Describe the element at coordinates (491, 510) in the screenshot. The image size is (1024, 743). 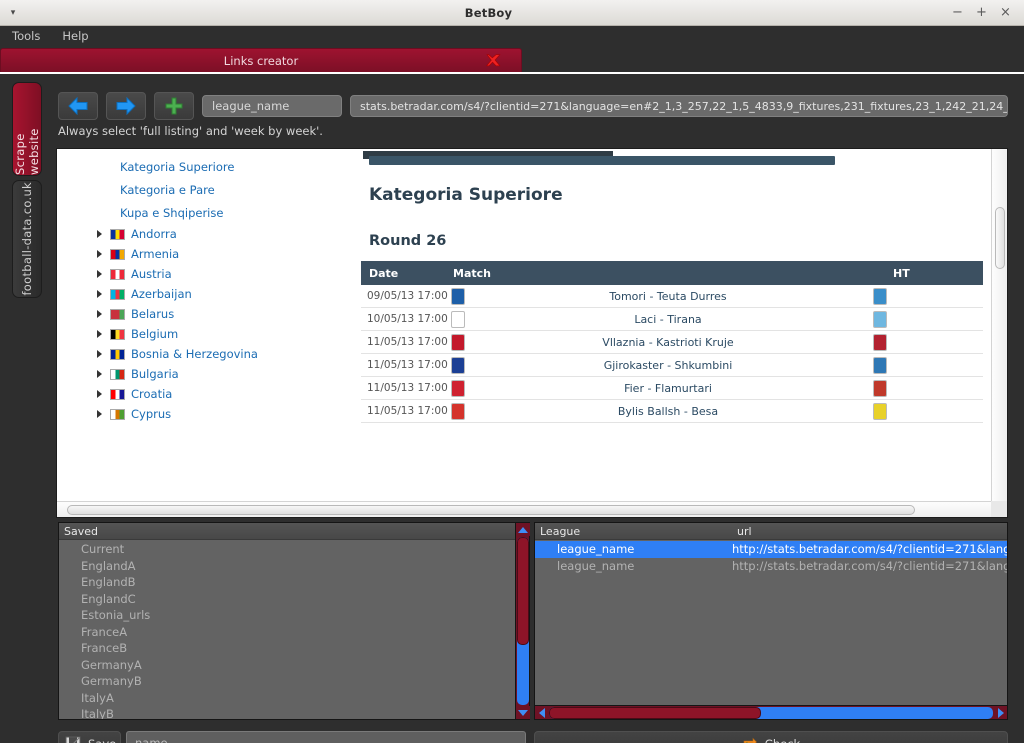
I see `webview-hscroll-thumb` at that location.